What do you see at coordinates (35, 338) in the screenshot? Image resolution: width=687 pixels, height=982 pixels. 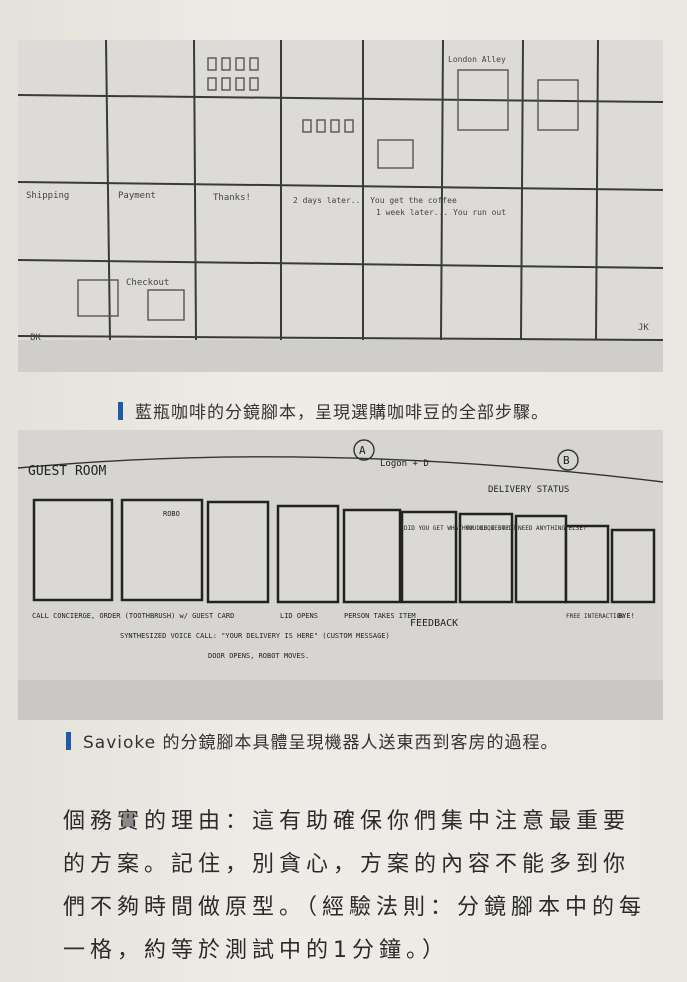 I see `sketch-text-bk: BK` at bounding box center [35, 338].